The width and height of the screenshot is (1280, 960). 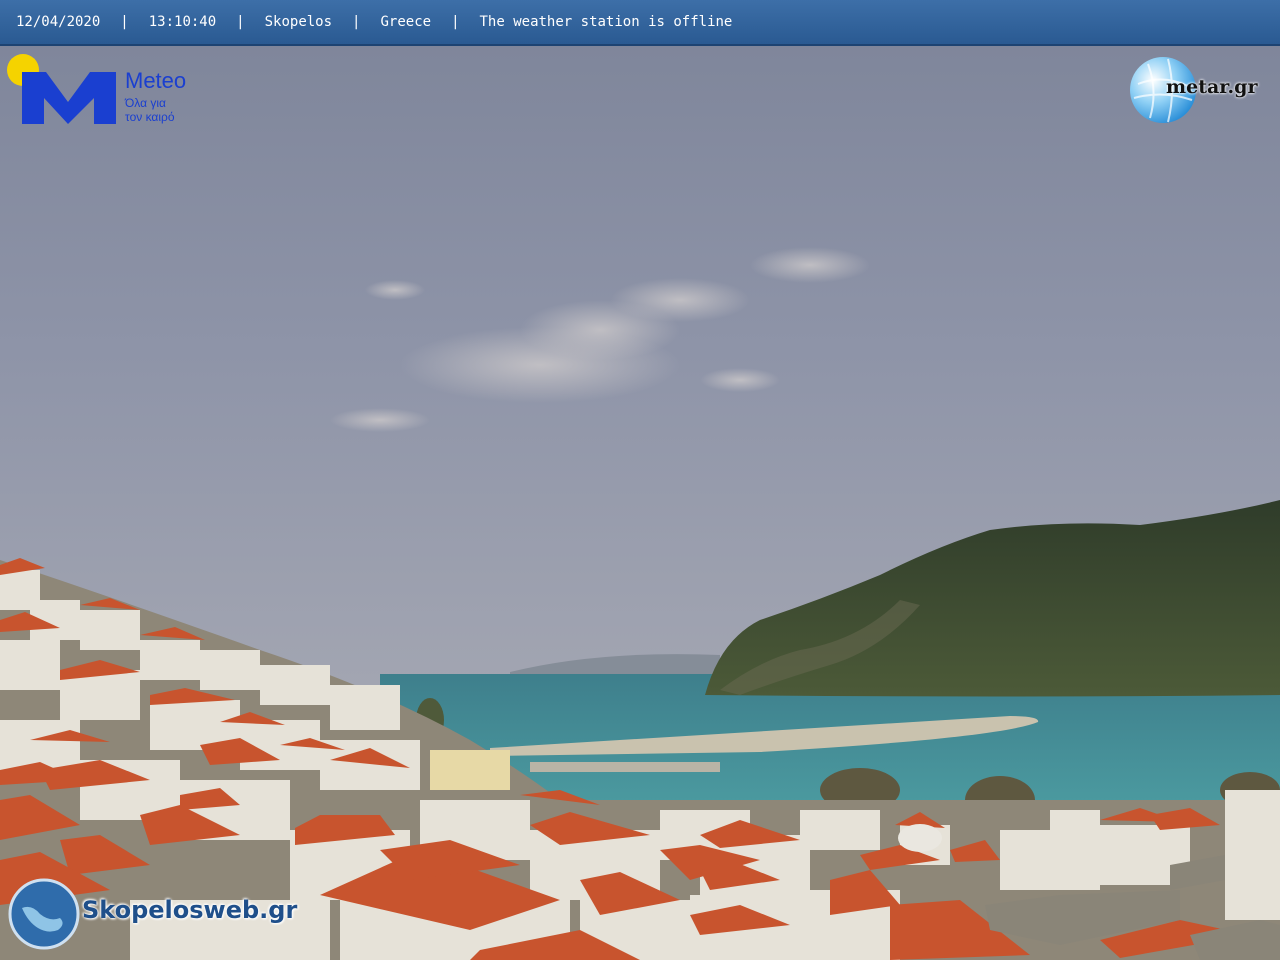 I want to click on chapel, so click(x=920, y=838).